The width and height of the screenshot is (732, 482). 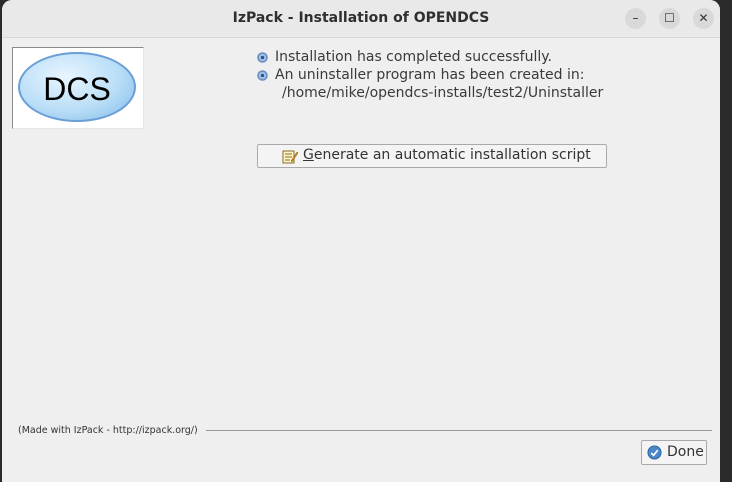 I want to click on done-label: Done, so click(x=685, y=452).